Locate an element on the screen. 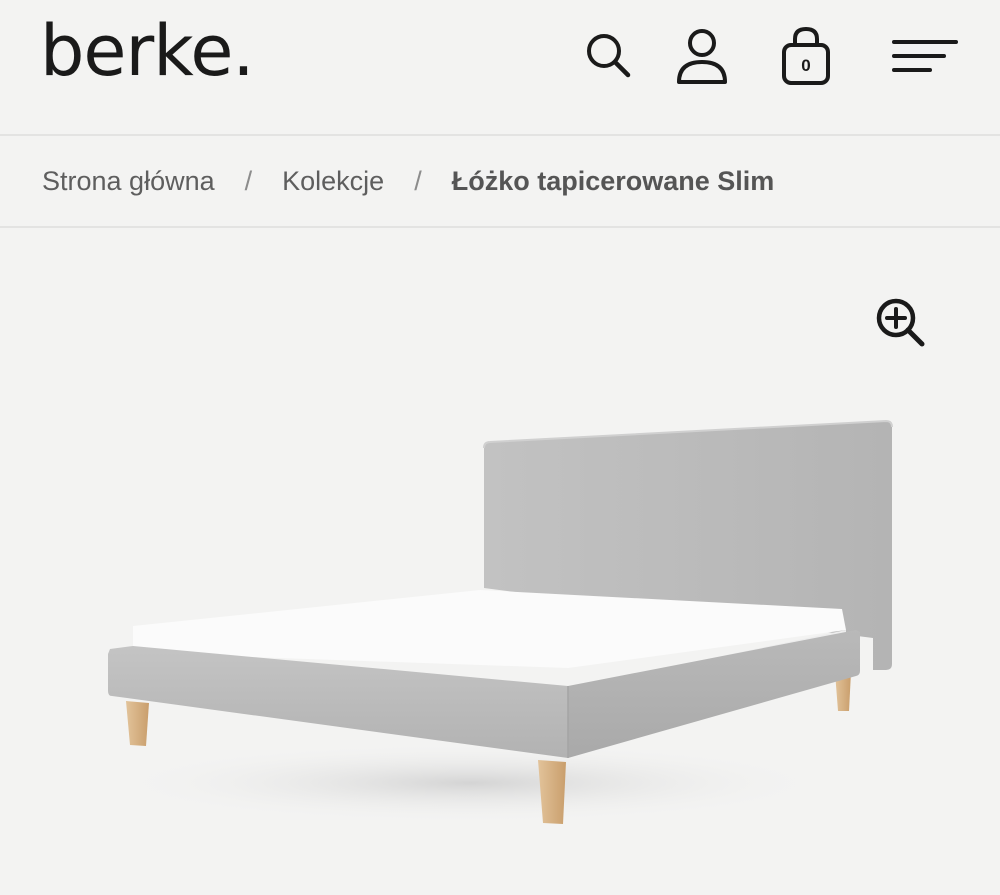  search-button is located at coordinates (609, 56).